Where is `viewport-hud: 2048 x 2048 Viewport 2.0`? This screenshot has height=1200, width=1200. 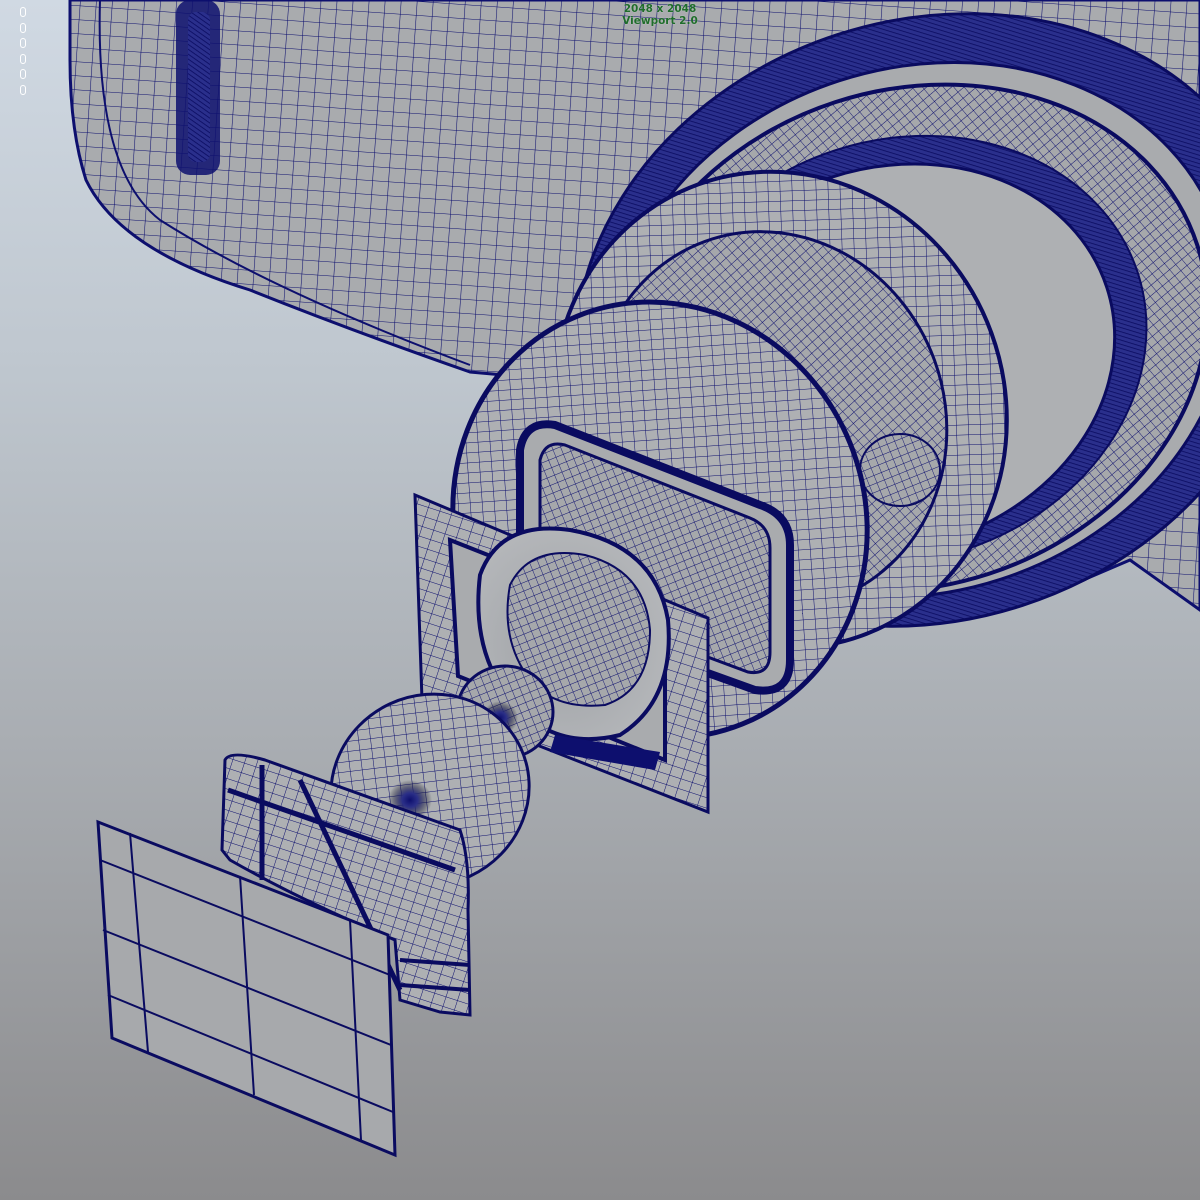
viewport-hud: 2048 x 2048 Viewport 2.0 is located at coordinates (660, 15).